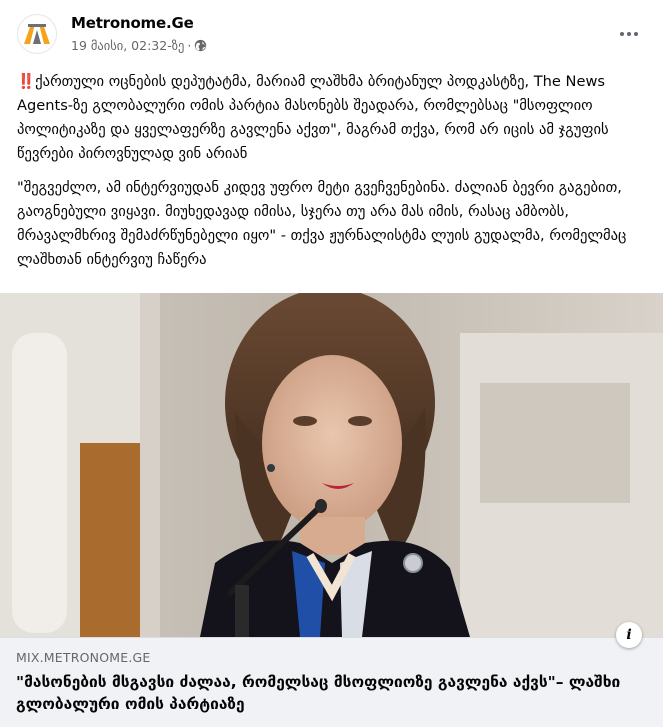  I want to click on page-avatar, so click(37, 34).